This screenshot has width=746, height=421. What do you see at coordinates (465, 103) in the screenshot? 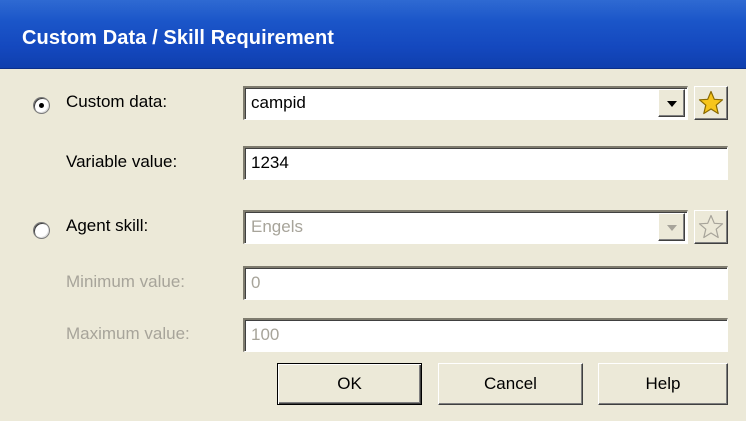
I see `custom-data-combobox: campid` at bounding box center [465, 103].